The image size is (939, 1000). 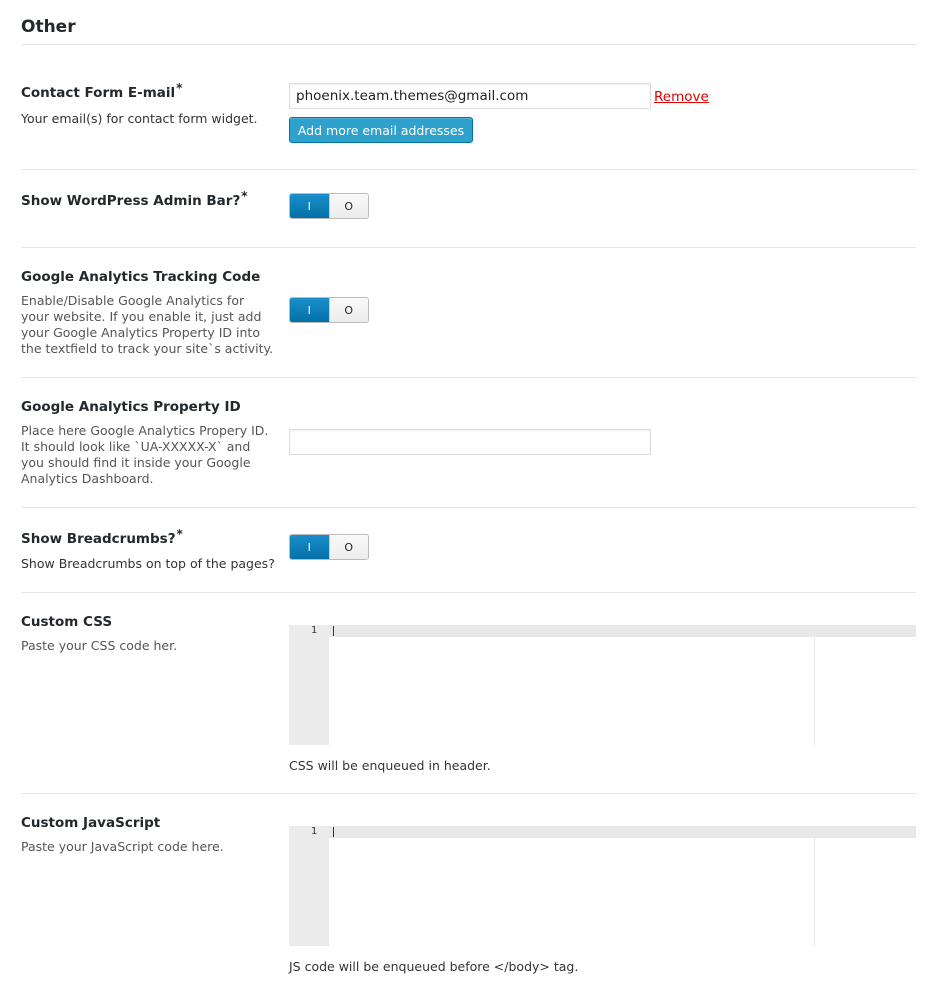 What do you see at coordinates (99, 645) in the screenshot?
I see `custom-css-description: Paste your CSS code her.` at bounding box center [99, 645].